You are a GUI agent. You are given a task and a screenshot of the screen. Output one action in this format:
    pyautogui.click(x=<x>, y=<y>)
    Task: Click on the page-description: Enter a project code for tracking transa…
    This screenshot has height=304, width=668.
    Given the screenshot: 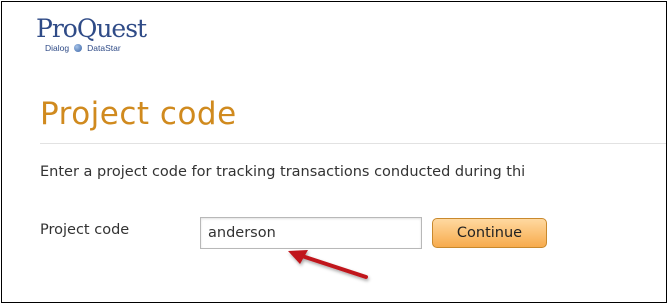 What is the action you would take?
    pyautogui.click(x=283, y=172)
    